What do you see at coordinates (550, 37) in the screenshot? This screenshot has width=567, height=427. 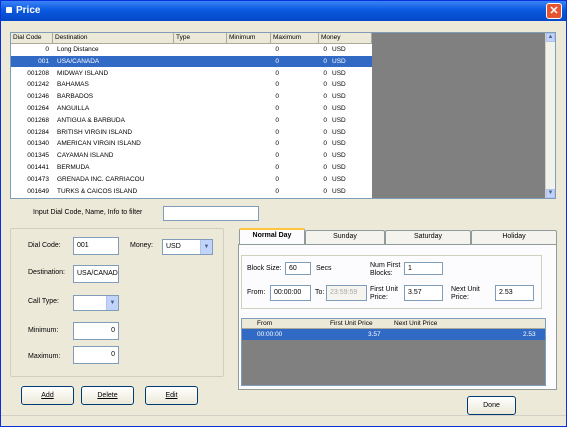 I see `scroll-up-icon: ▲` at bounding box center [550, 37].